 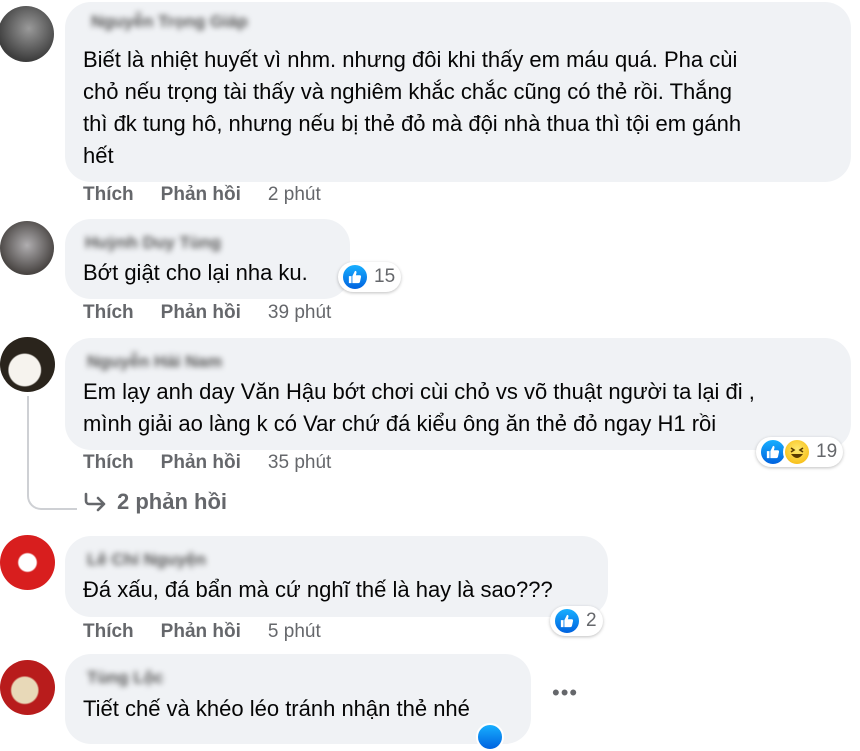 I want to click on reaction-count: 19, so click(x=827, y=451).